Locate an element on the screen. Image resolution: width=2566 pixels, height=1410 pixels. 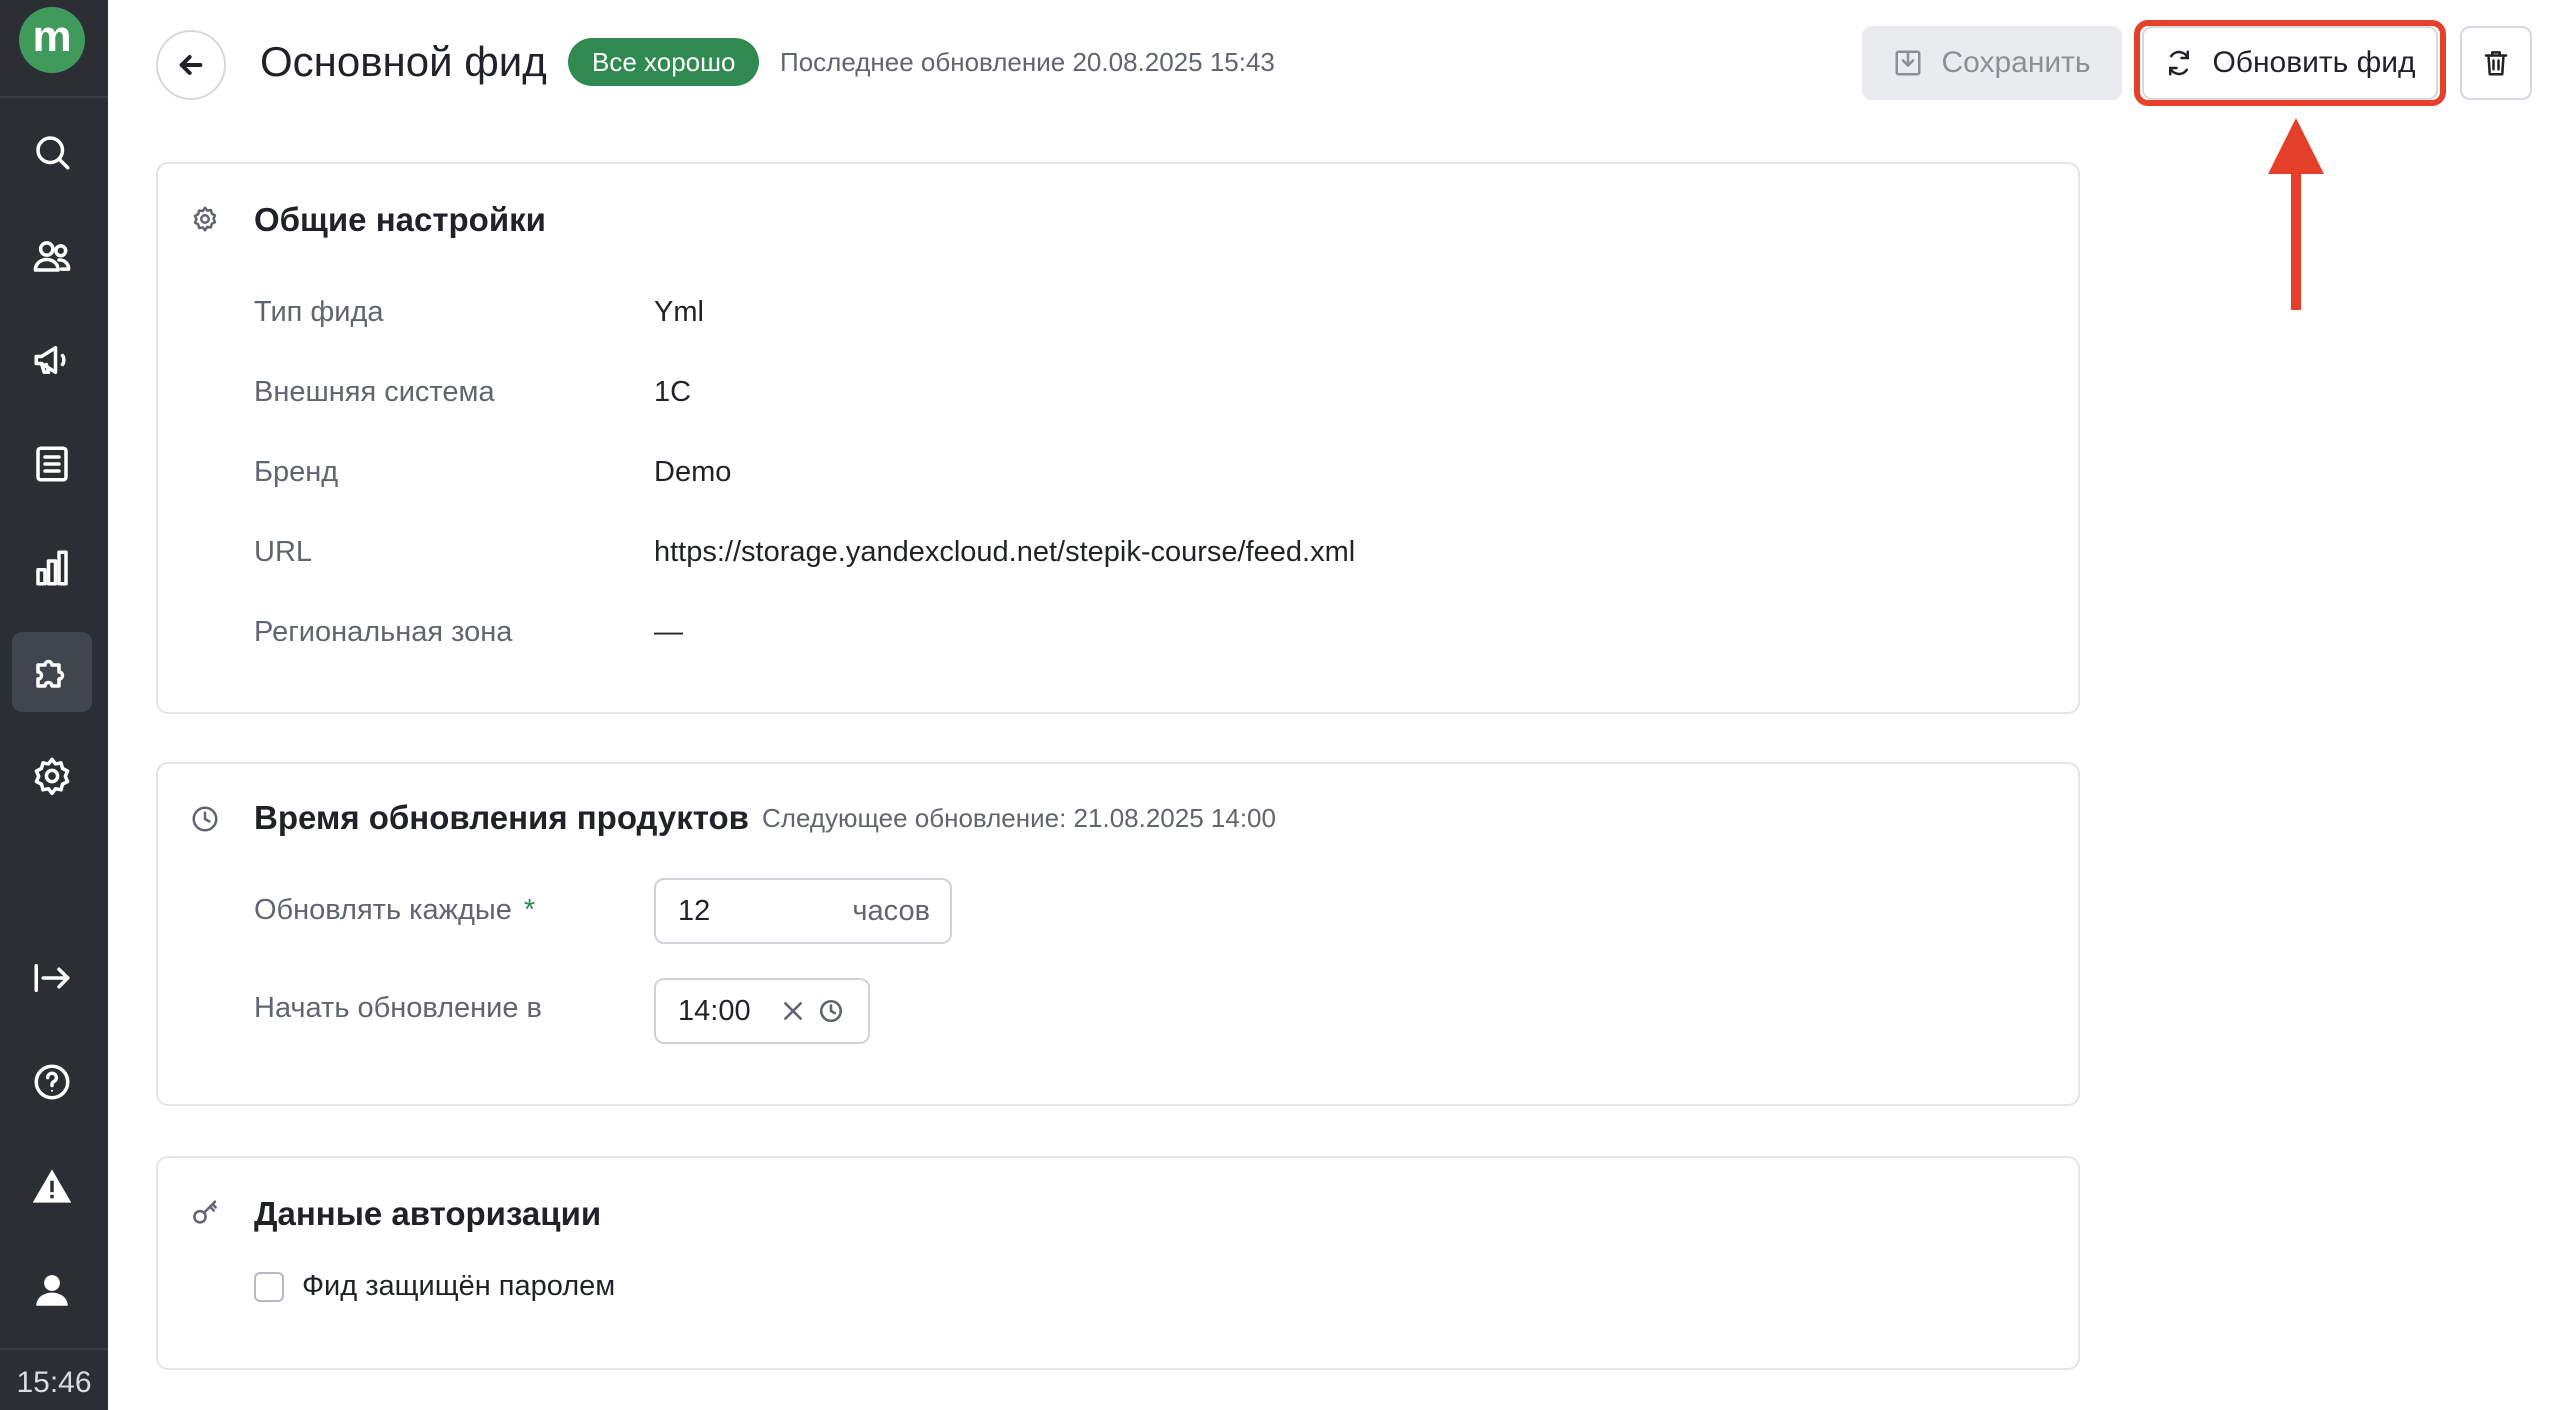
update-interval-value: 12 is located at coordinates (694, 911).